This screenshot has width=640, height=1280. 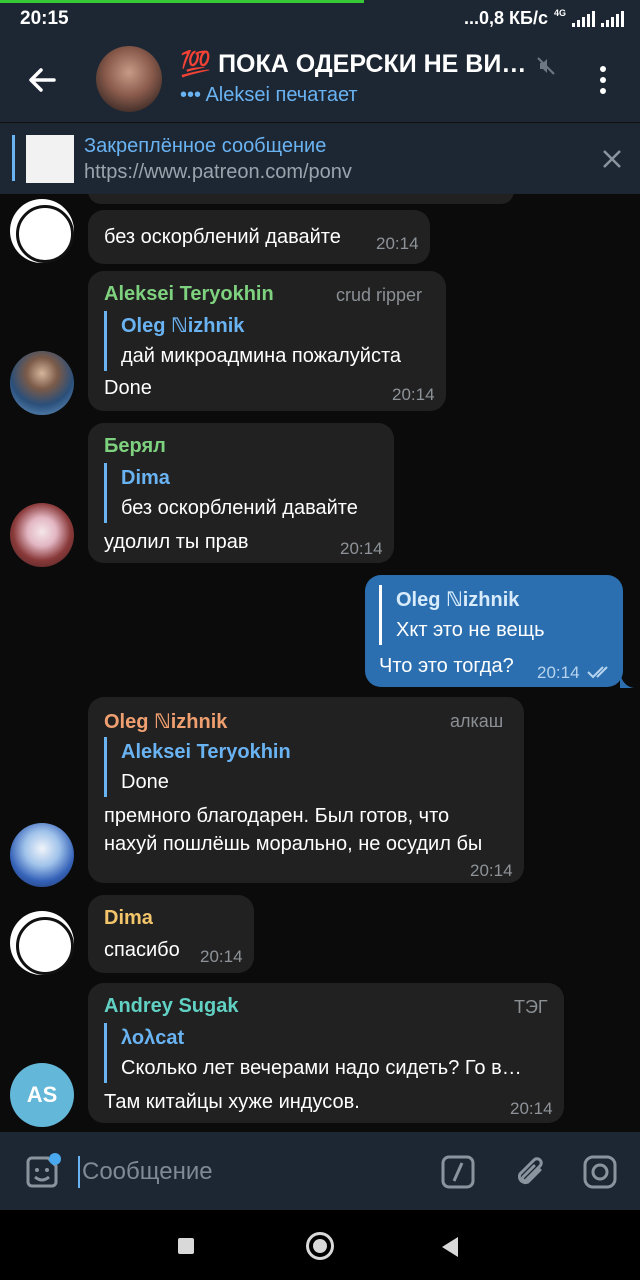 What do you see at coordinates (197, 767) in the screenshot?
I see `reply-quote: Aleksei Teryokhin Done` at bounding box center [197, 767].